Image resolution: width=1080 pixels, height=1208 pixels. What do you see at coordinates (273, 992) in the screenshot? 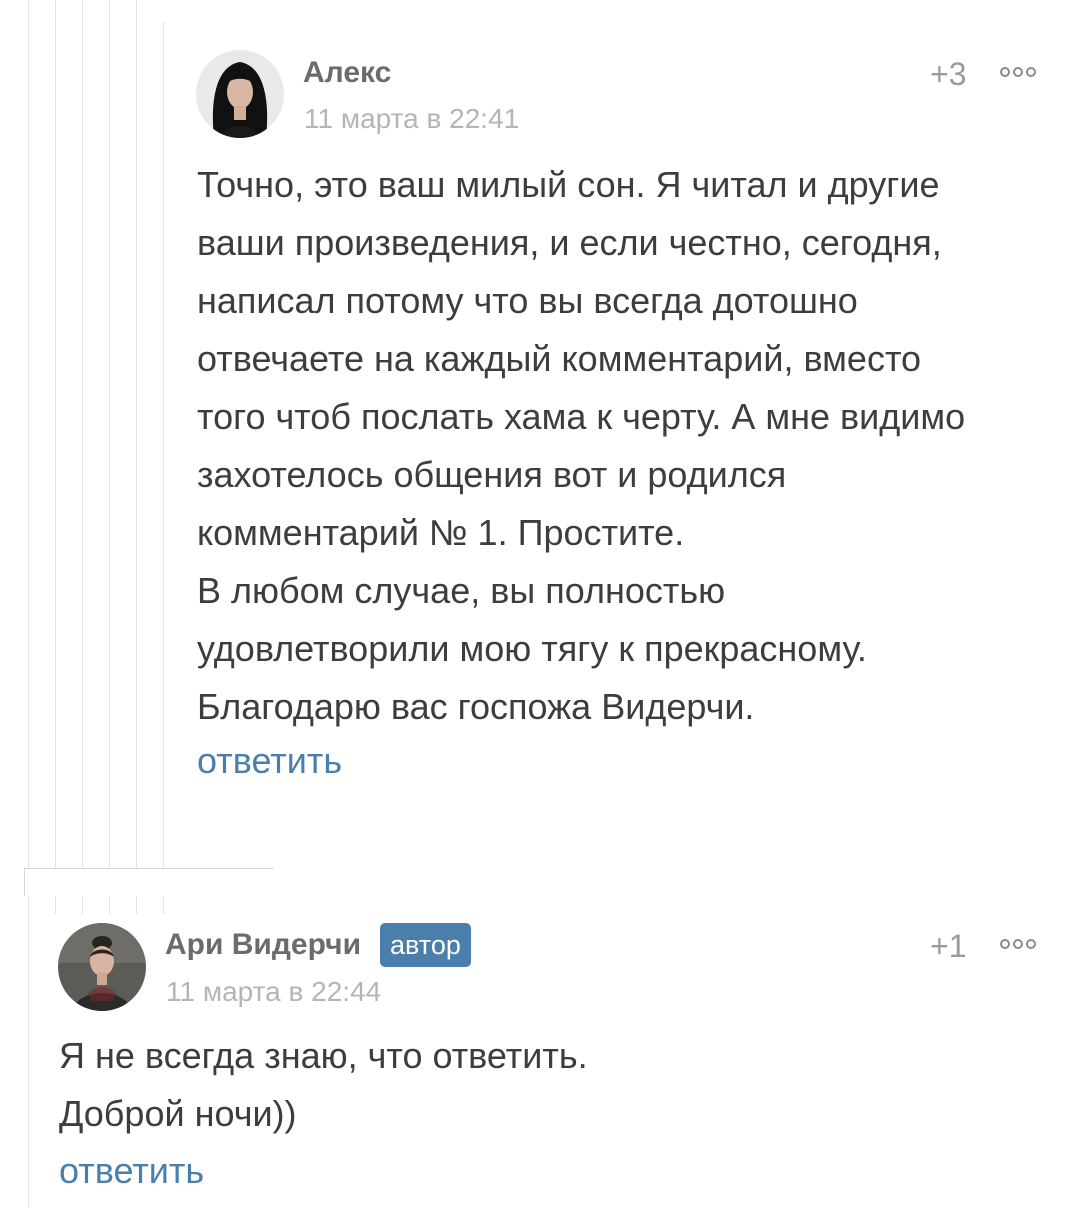
I see `comment-date: 11 марта в 22:44` at bounding box center [273, 992].